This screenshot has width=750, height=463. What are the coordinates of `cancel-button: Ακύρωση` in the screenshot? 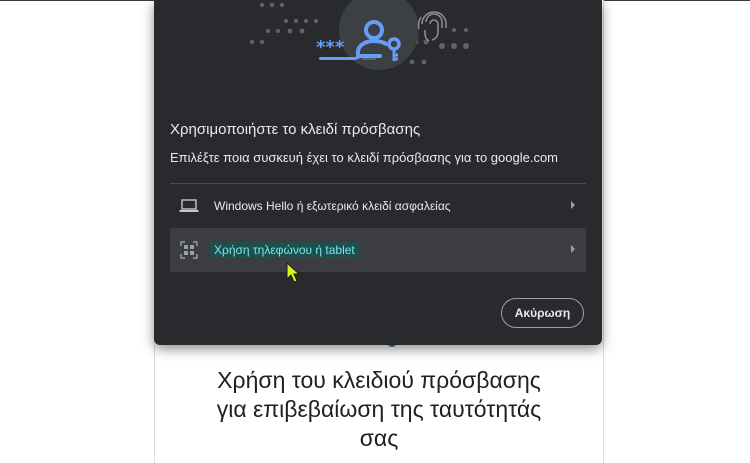 It's located at (542, 313).